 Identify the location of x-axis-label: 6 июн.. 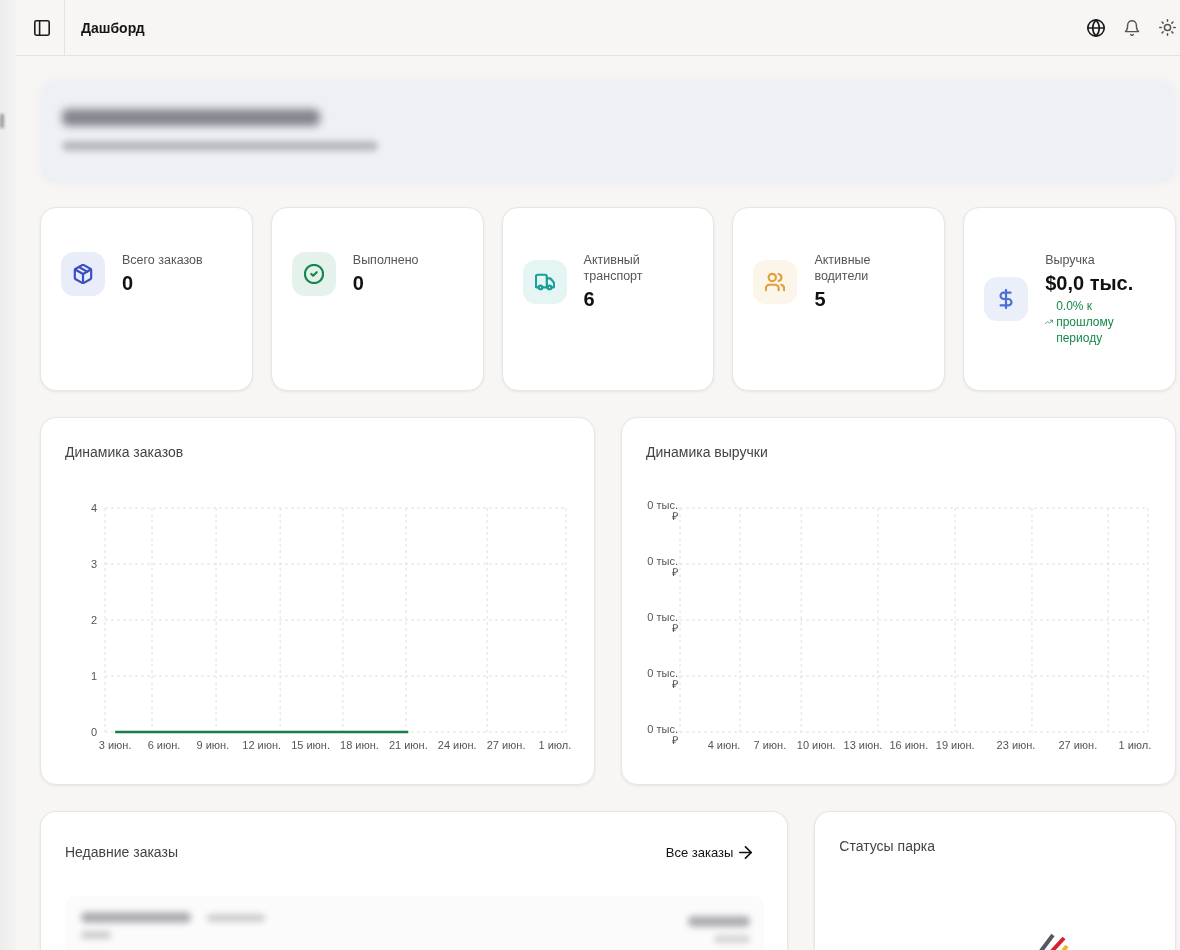
(164, 745).